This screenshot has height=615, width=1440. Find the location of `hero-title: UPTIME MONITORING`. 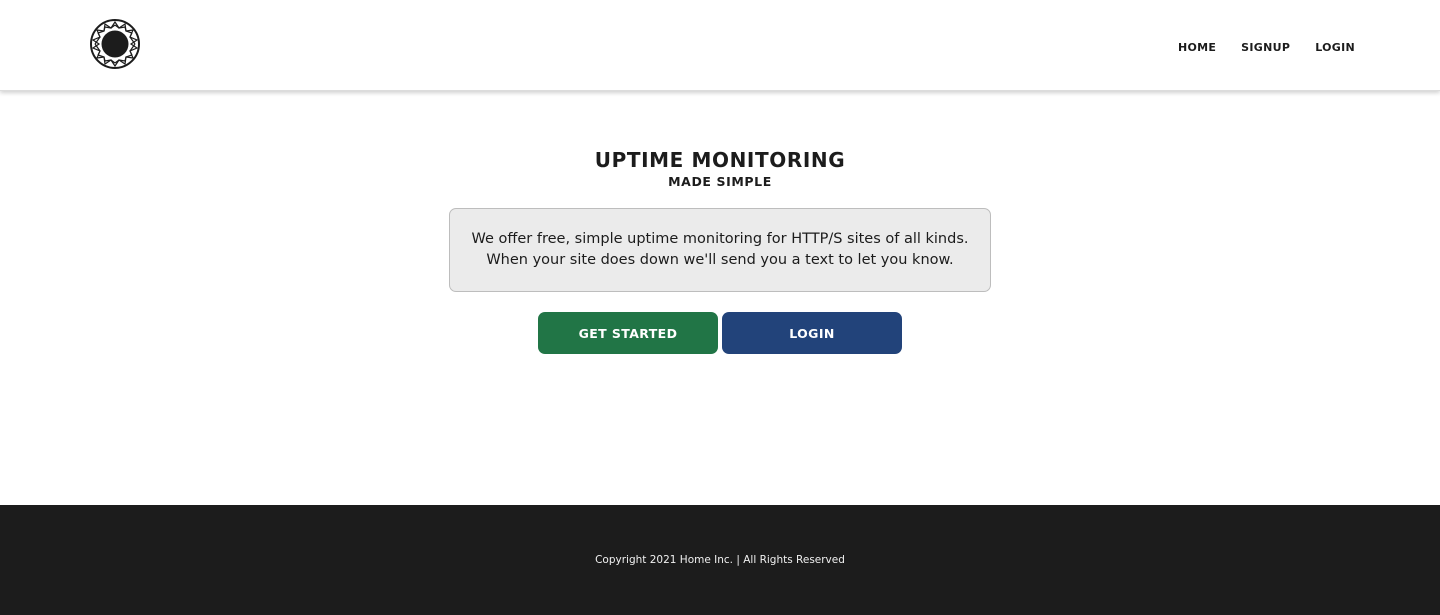

hero-title: UPTIME MONITORING is located at coordinates (720, 160).